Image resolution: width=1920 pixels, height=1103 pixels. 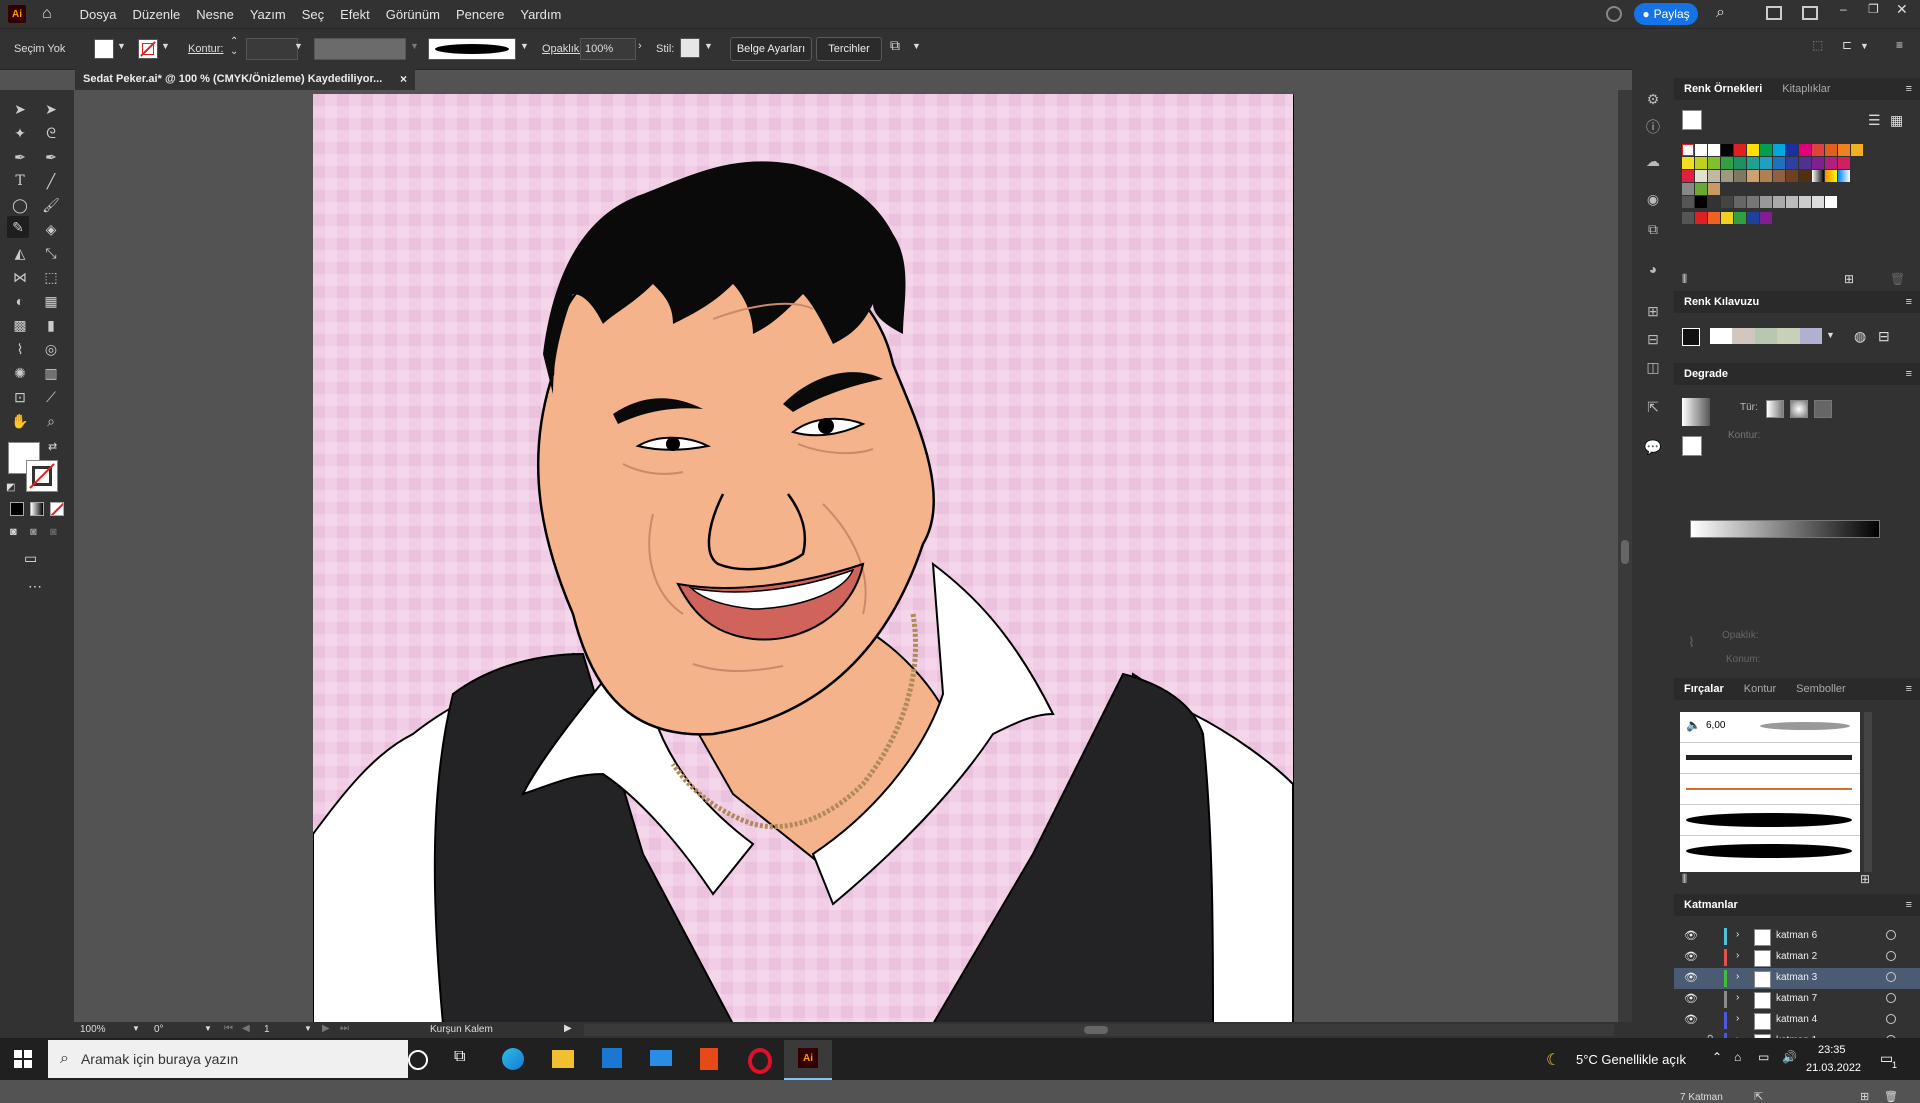 I want to click on stroke-color-box, so click(x=42, y=476).